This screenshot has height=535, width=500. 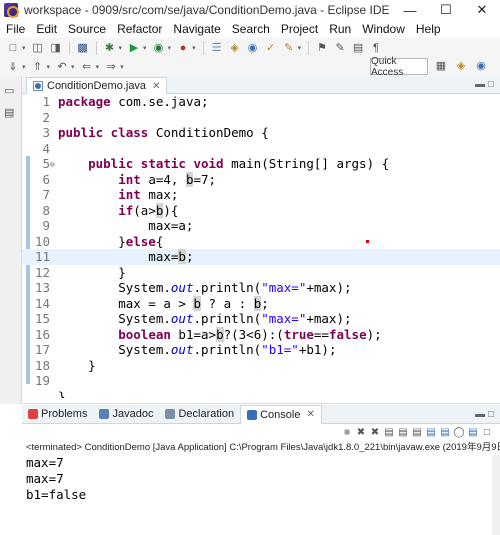 What do you see at coordinates (271, 48) in the screenshot?
I see `open-task-icon: ✓` at bounding box center [271, 48].